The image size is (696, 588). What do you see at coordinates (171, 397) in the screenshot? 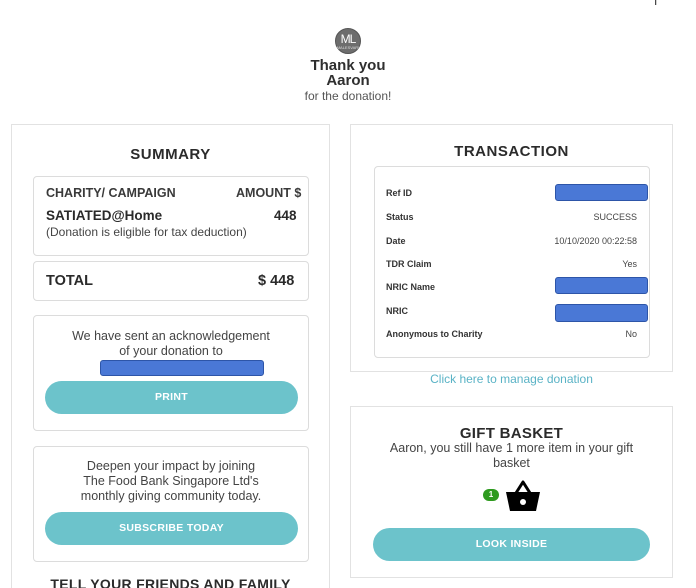
I see `print-button: PRINT` at bounding box center [171, 397].